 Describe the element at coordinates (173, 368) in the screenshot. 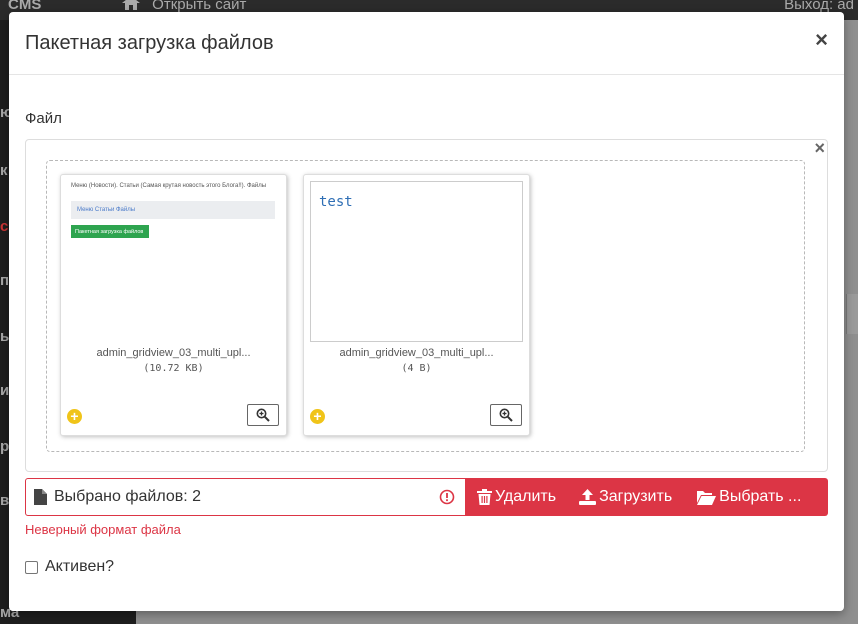

I see `file-size: (10.72 KB)` at that location.